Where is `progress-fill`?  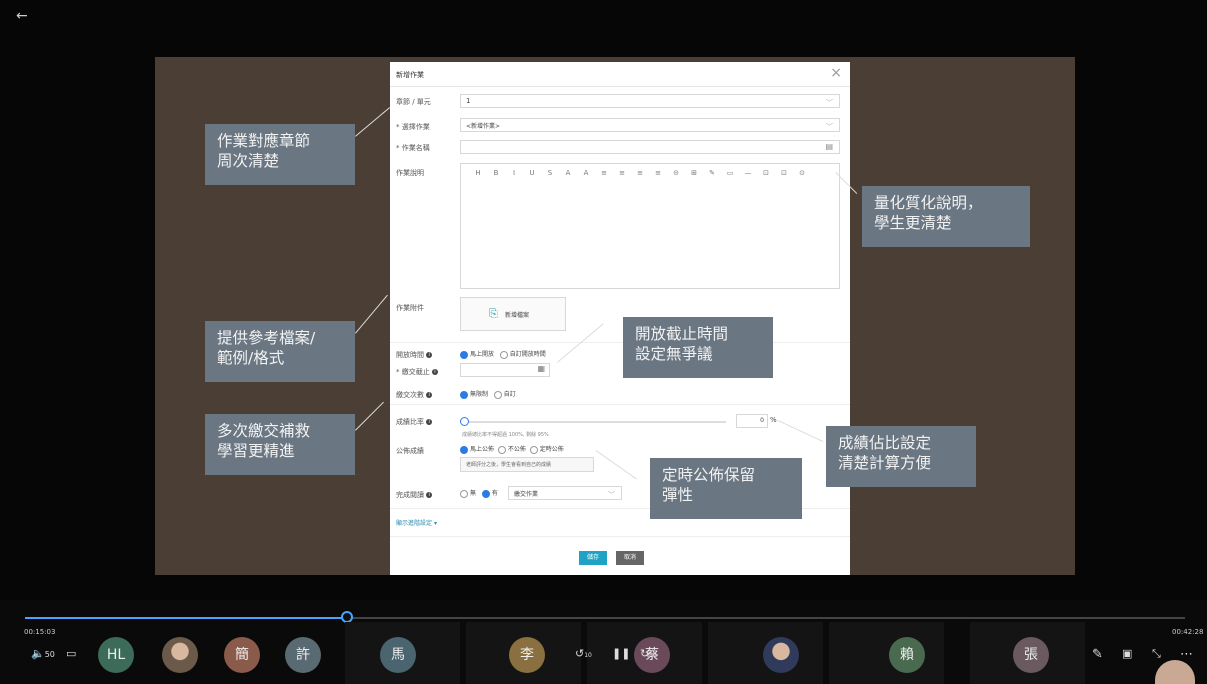 progress-fill is located at coordinates (186, 618).